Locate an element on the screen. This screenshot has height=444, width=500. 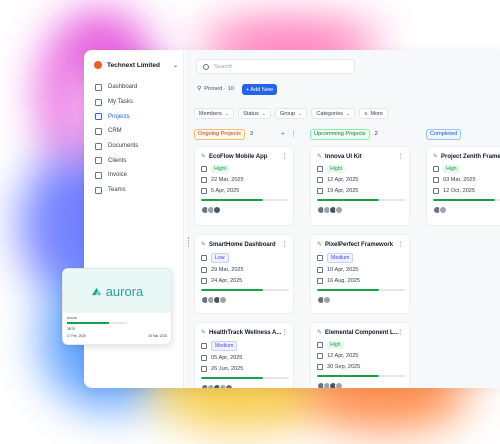
card-start-row: 12 Apr, 2025 is located at coordinates (360, 356).